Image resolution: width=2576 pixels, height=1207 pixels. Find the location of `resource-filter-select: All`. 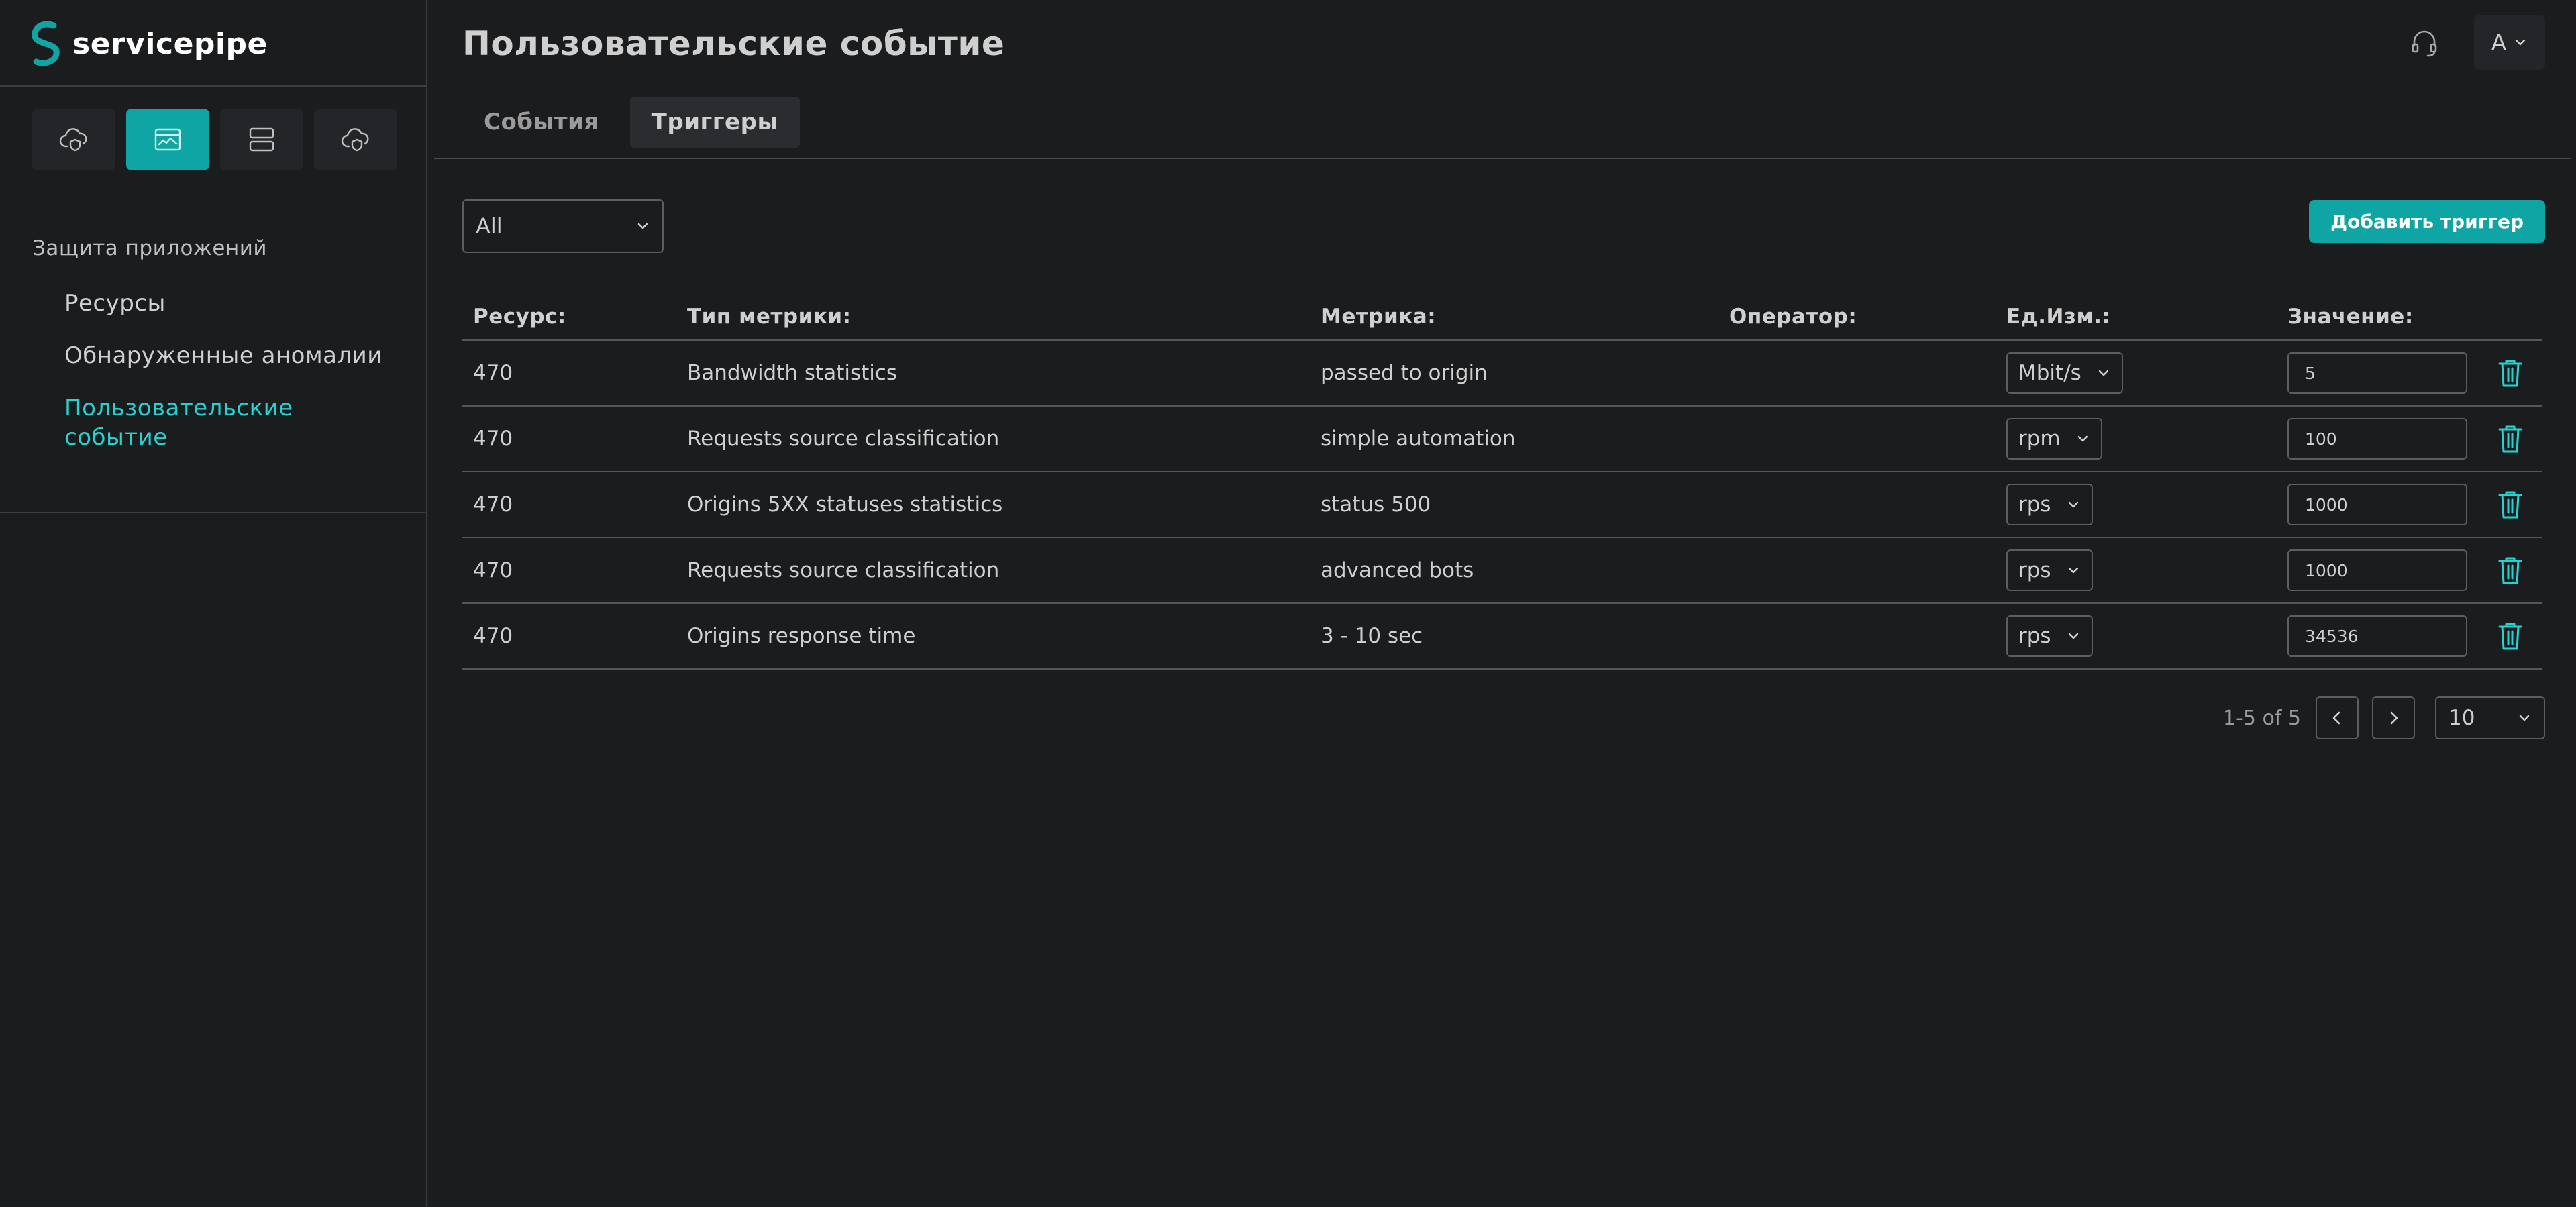

resource-filter-select: All is located at coordinates (563, 226).